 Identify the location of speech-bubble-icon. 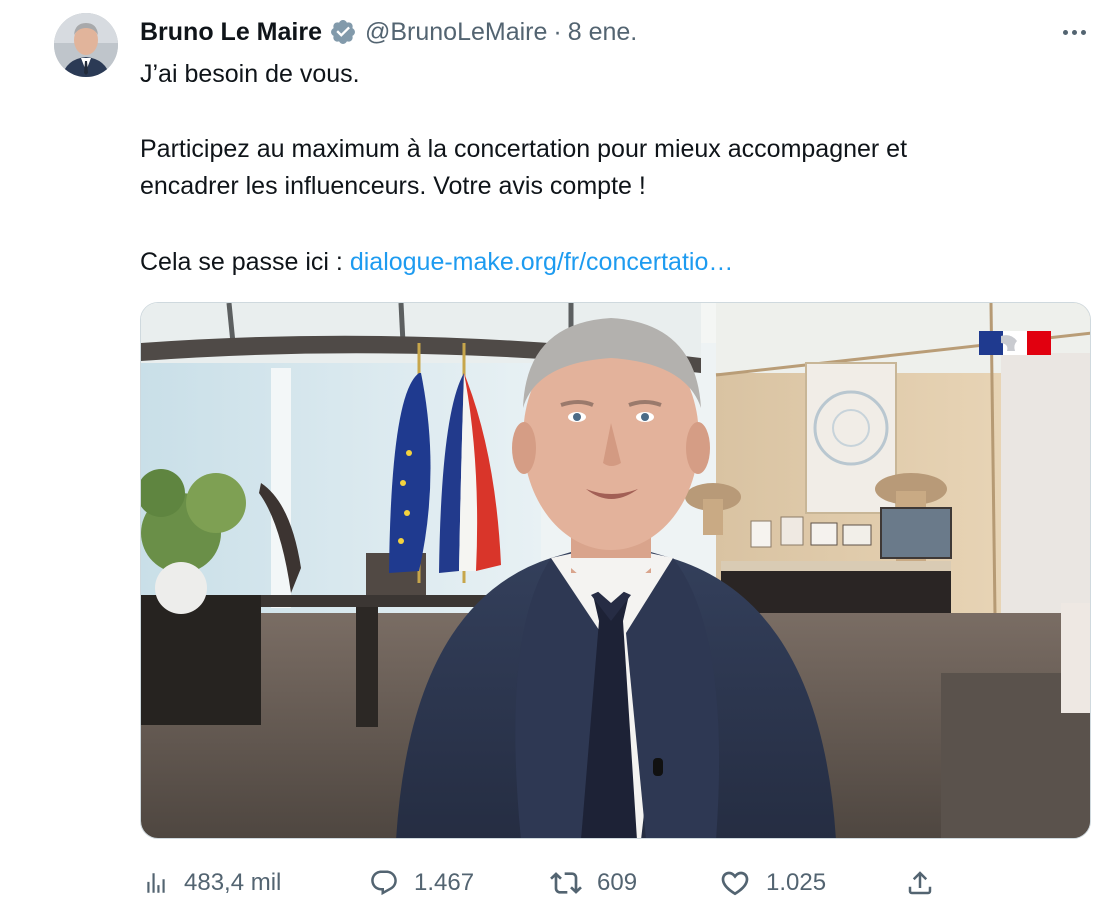
(384, 883).